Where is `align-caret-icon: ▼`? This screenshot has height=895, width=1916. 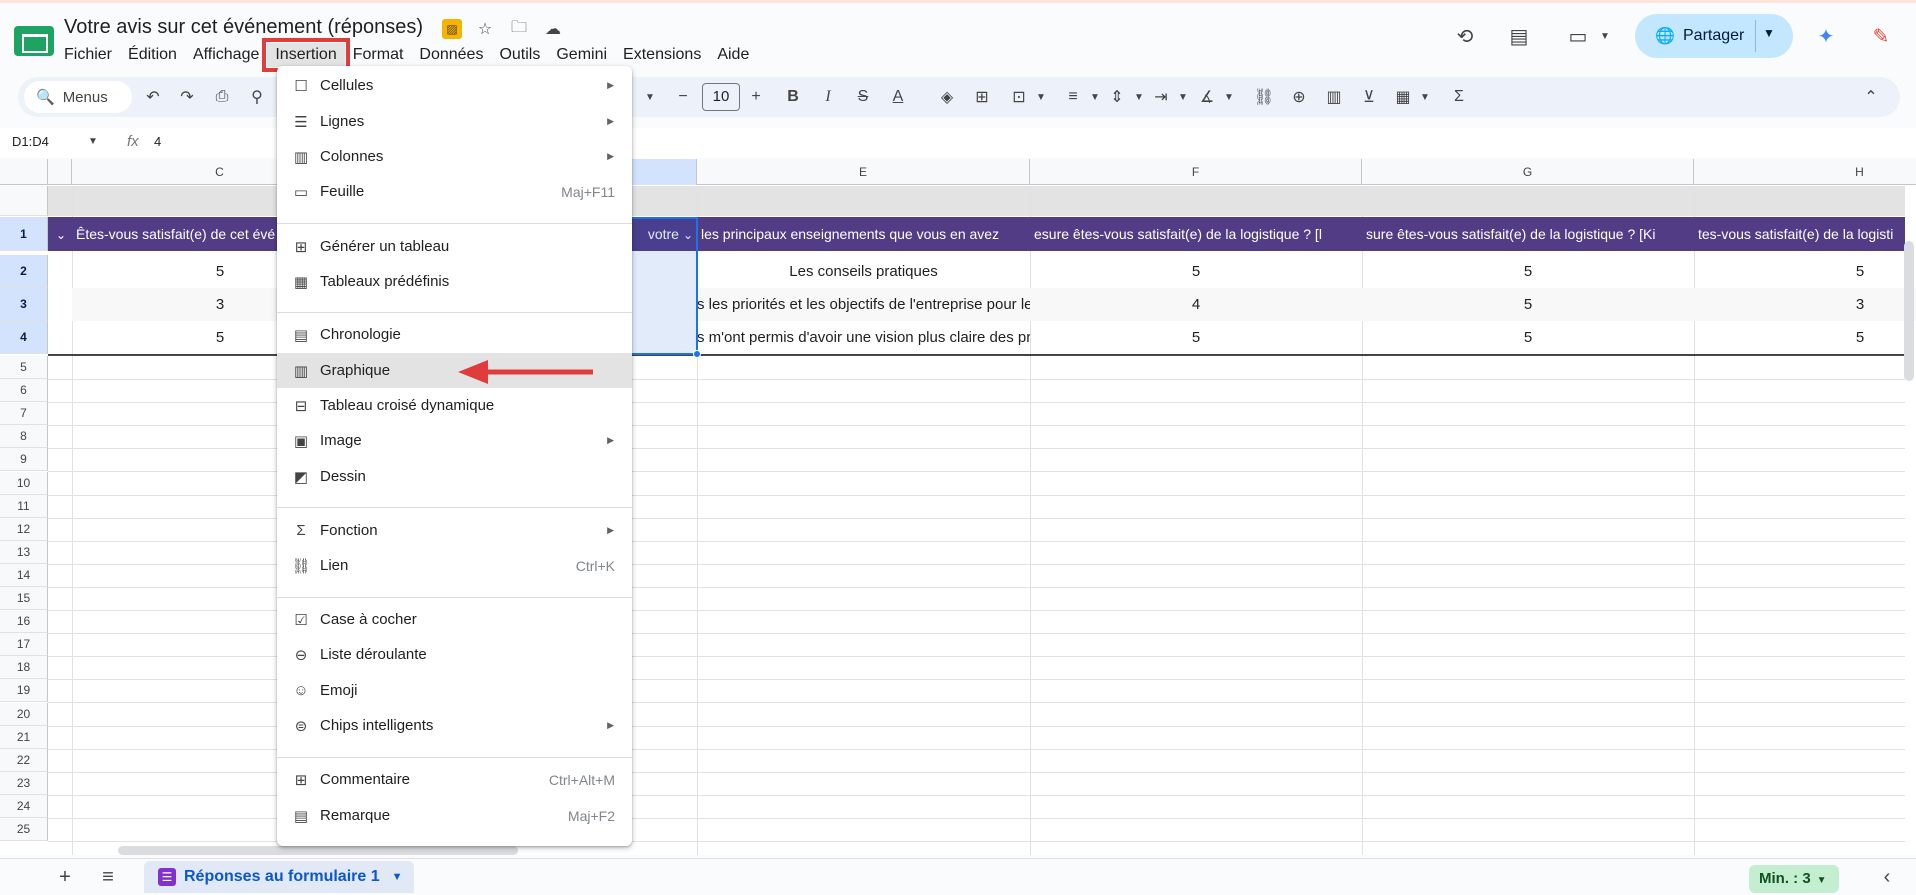
align-caret-icon: ▼ is located at coordinates (1095, 97).